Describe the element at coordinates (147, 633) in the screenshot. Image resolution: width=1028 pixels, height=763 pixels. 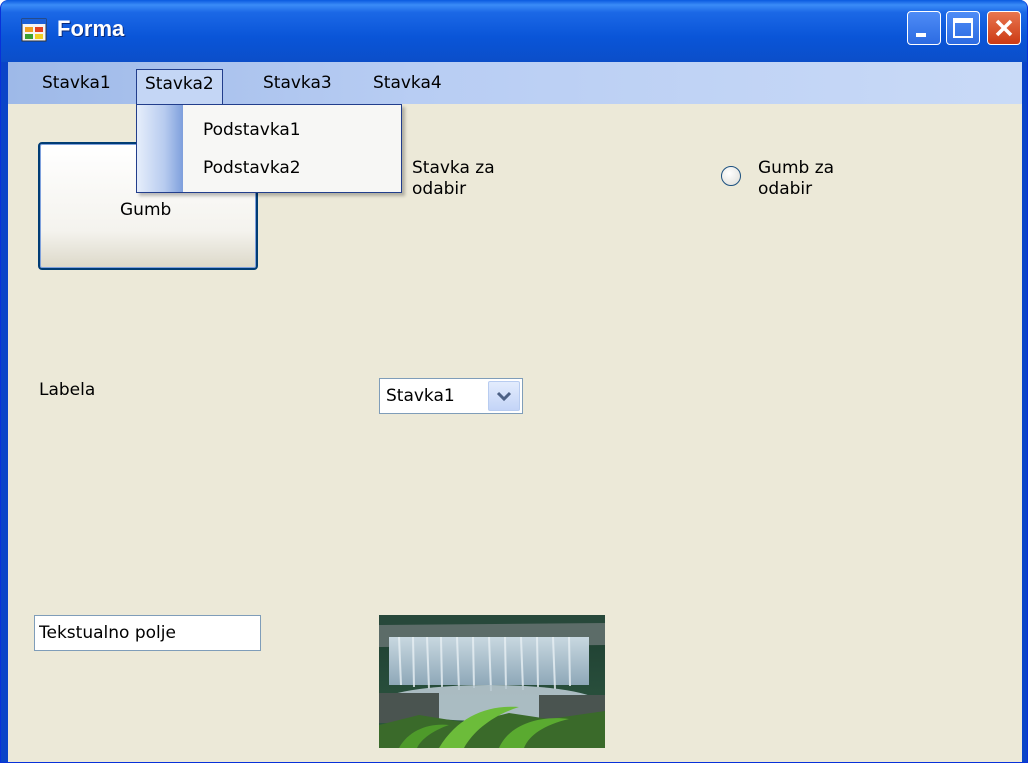
I see `text-field` at that location.